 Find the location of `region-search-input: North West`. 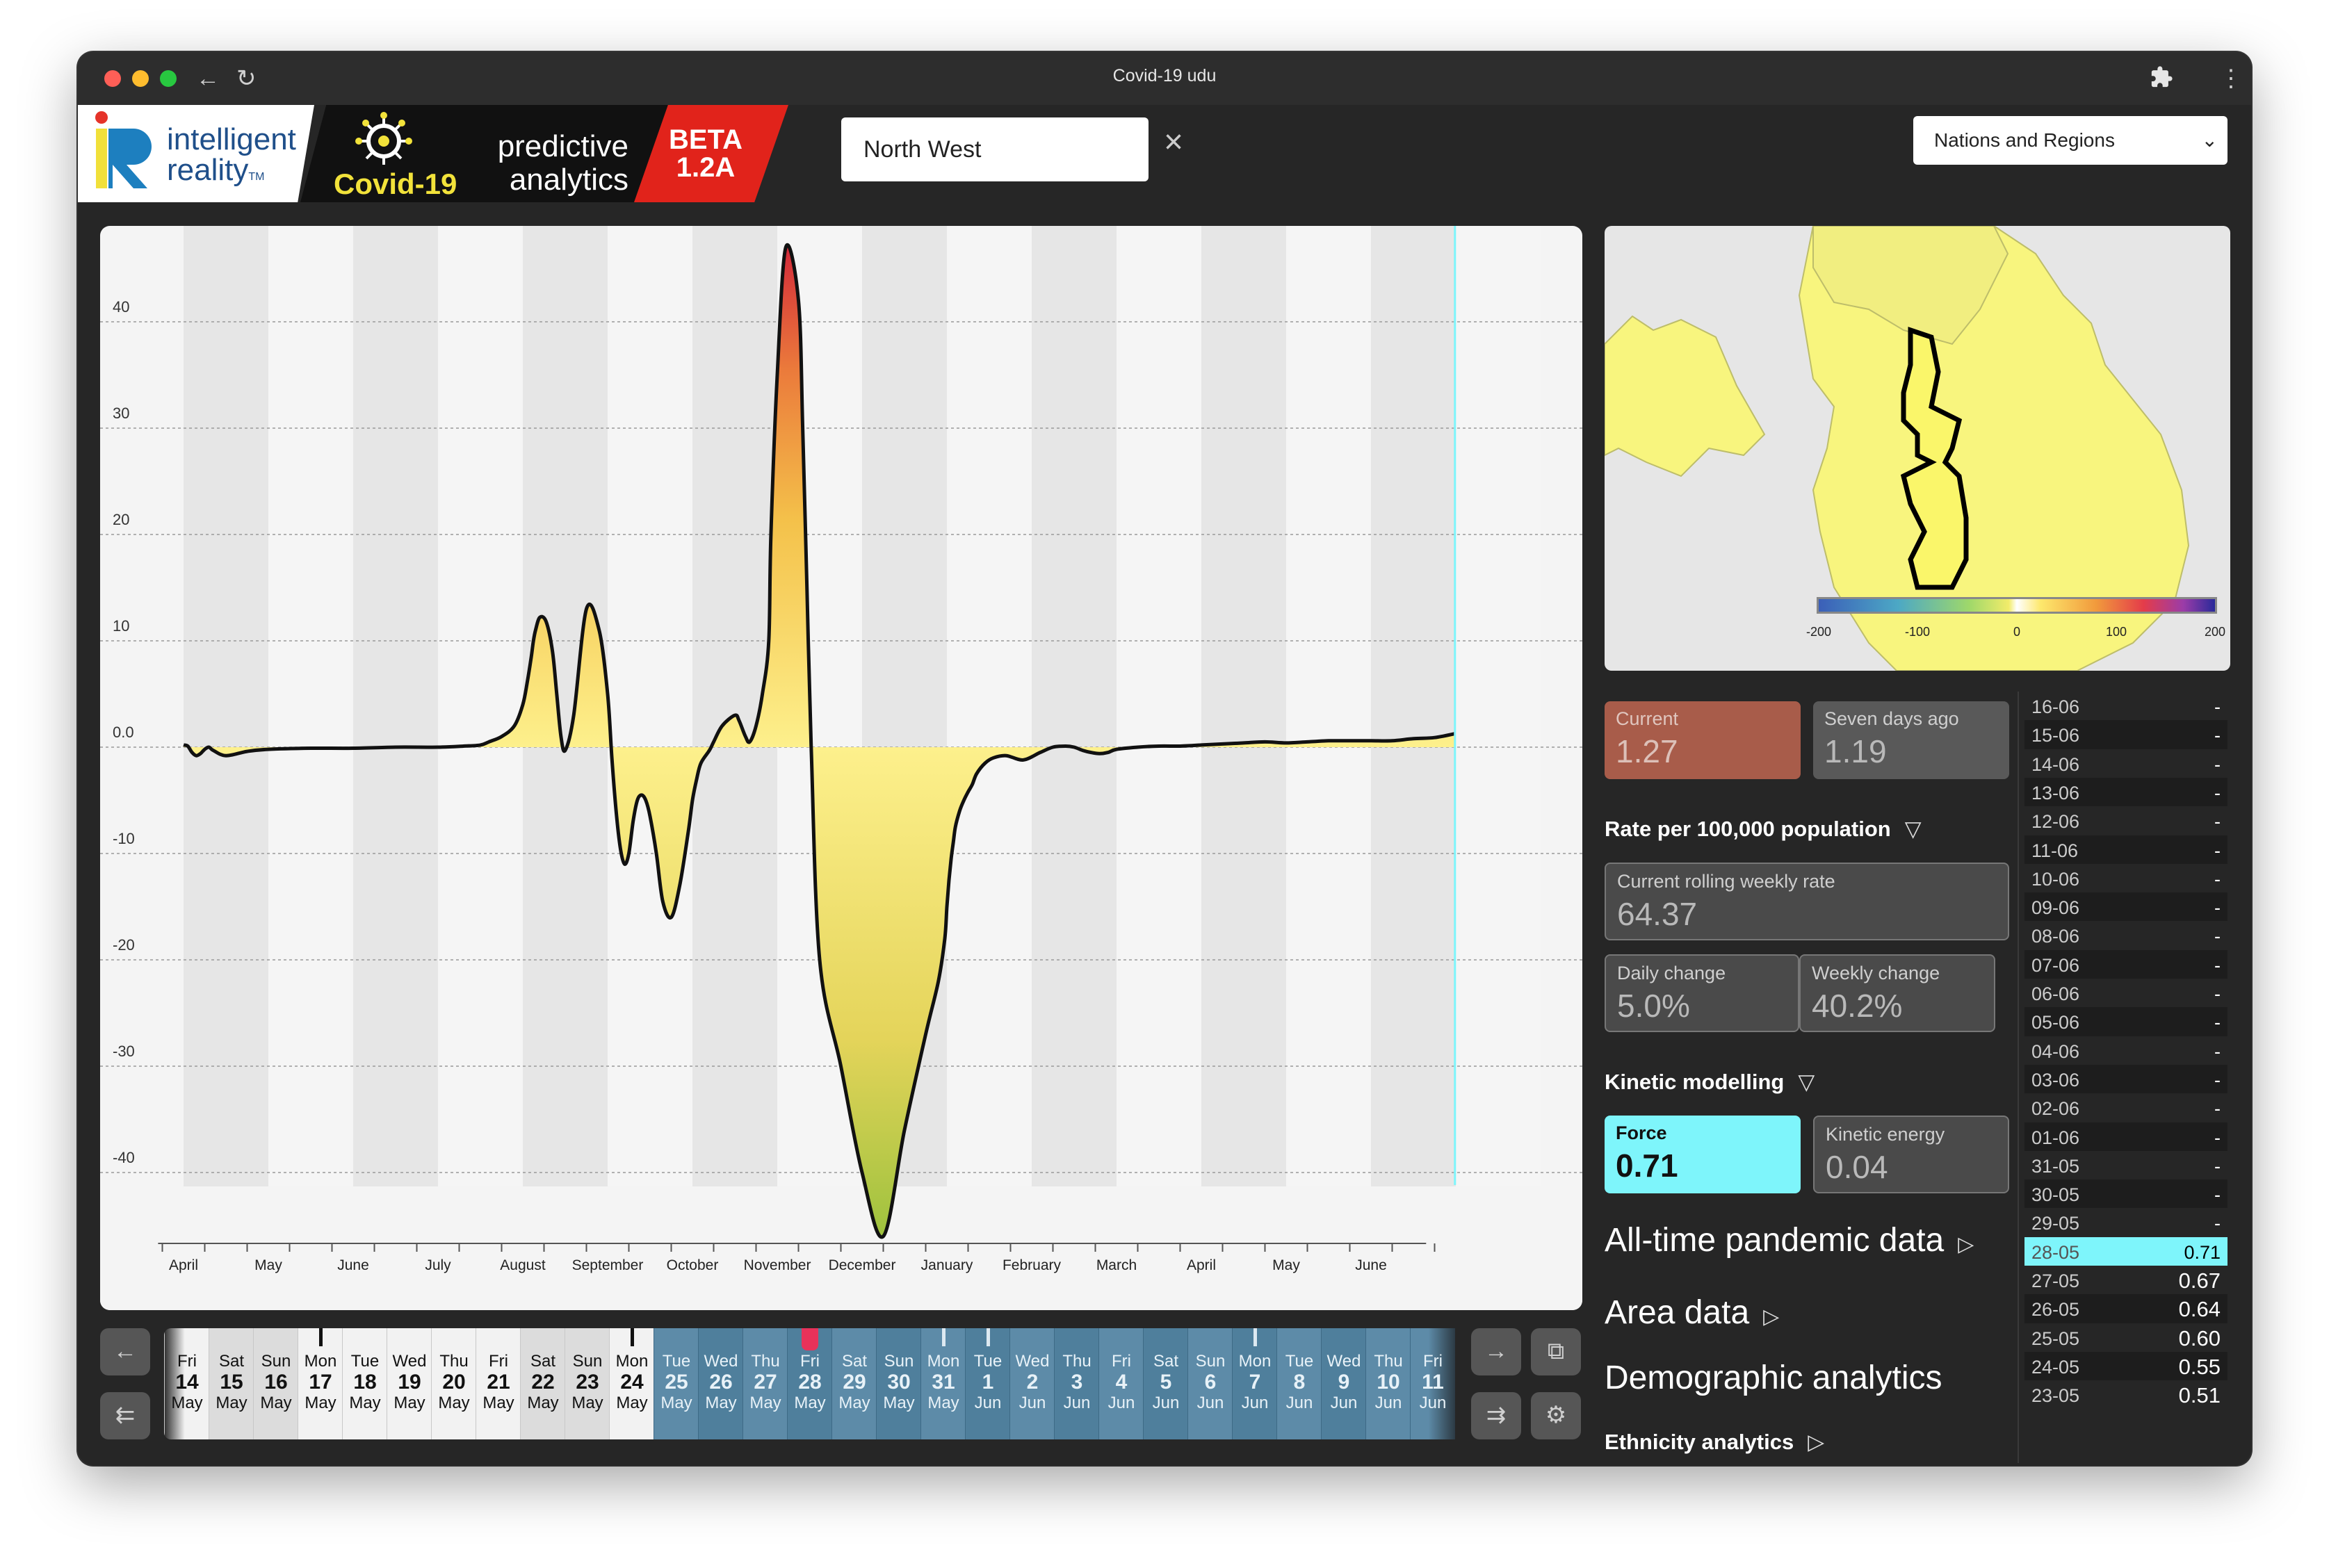

region-search-input: North West is located at coordinates (995, 149).